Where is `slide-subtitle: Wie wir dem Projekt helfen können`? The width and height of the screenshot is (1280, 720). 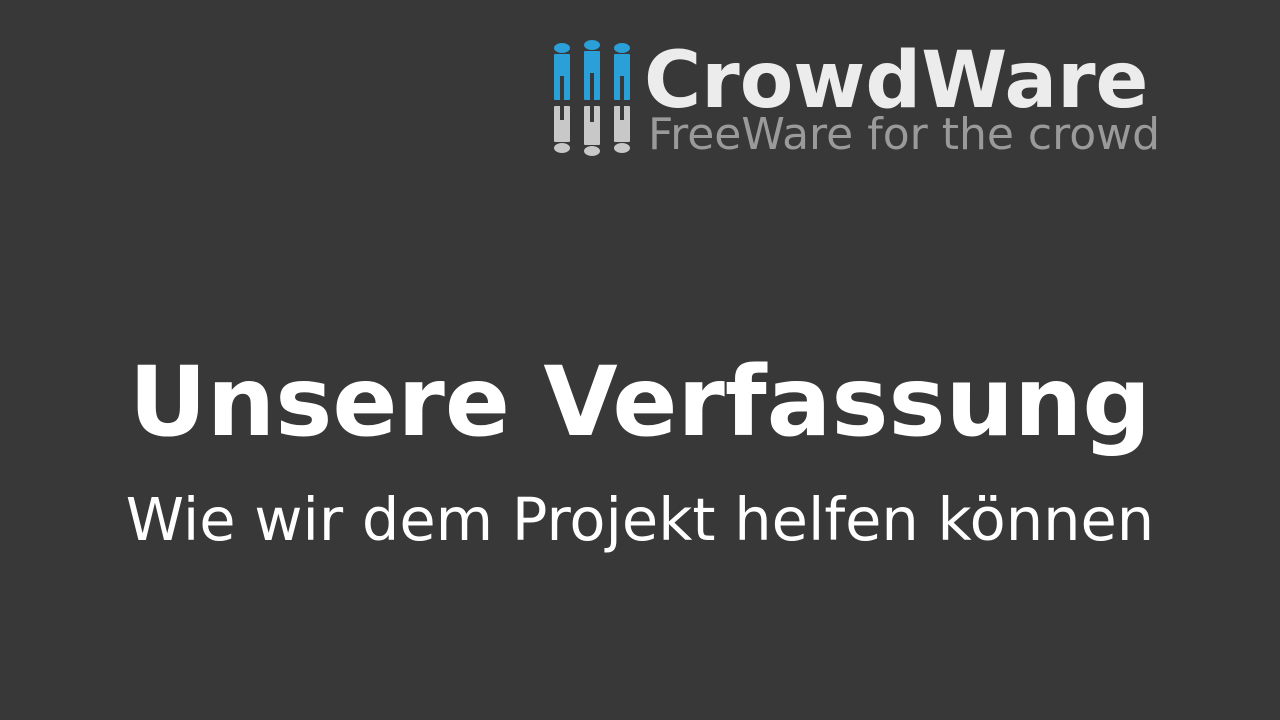 slide-subtitle: Wie wir dem Projekt helfen können is located at coordinates (640, 519).